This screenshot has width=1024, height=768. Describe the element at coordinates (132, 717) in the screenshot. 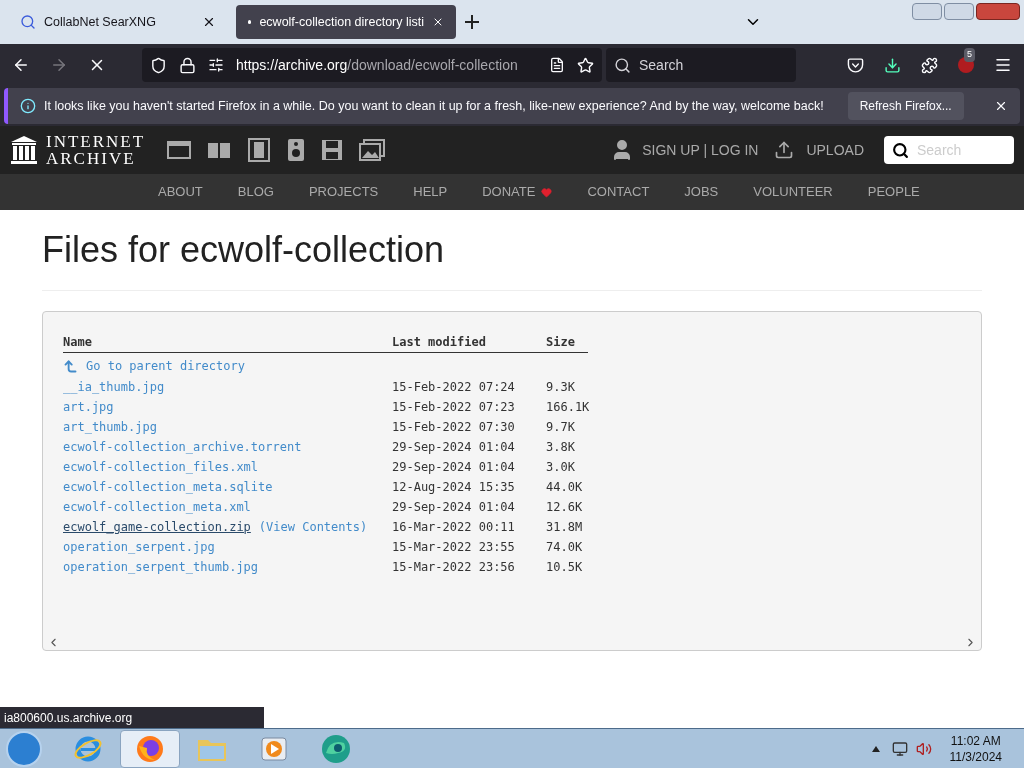

I see `status-url: ia800600.us.archive.org` at that location.